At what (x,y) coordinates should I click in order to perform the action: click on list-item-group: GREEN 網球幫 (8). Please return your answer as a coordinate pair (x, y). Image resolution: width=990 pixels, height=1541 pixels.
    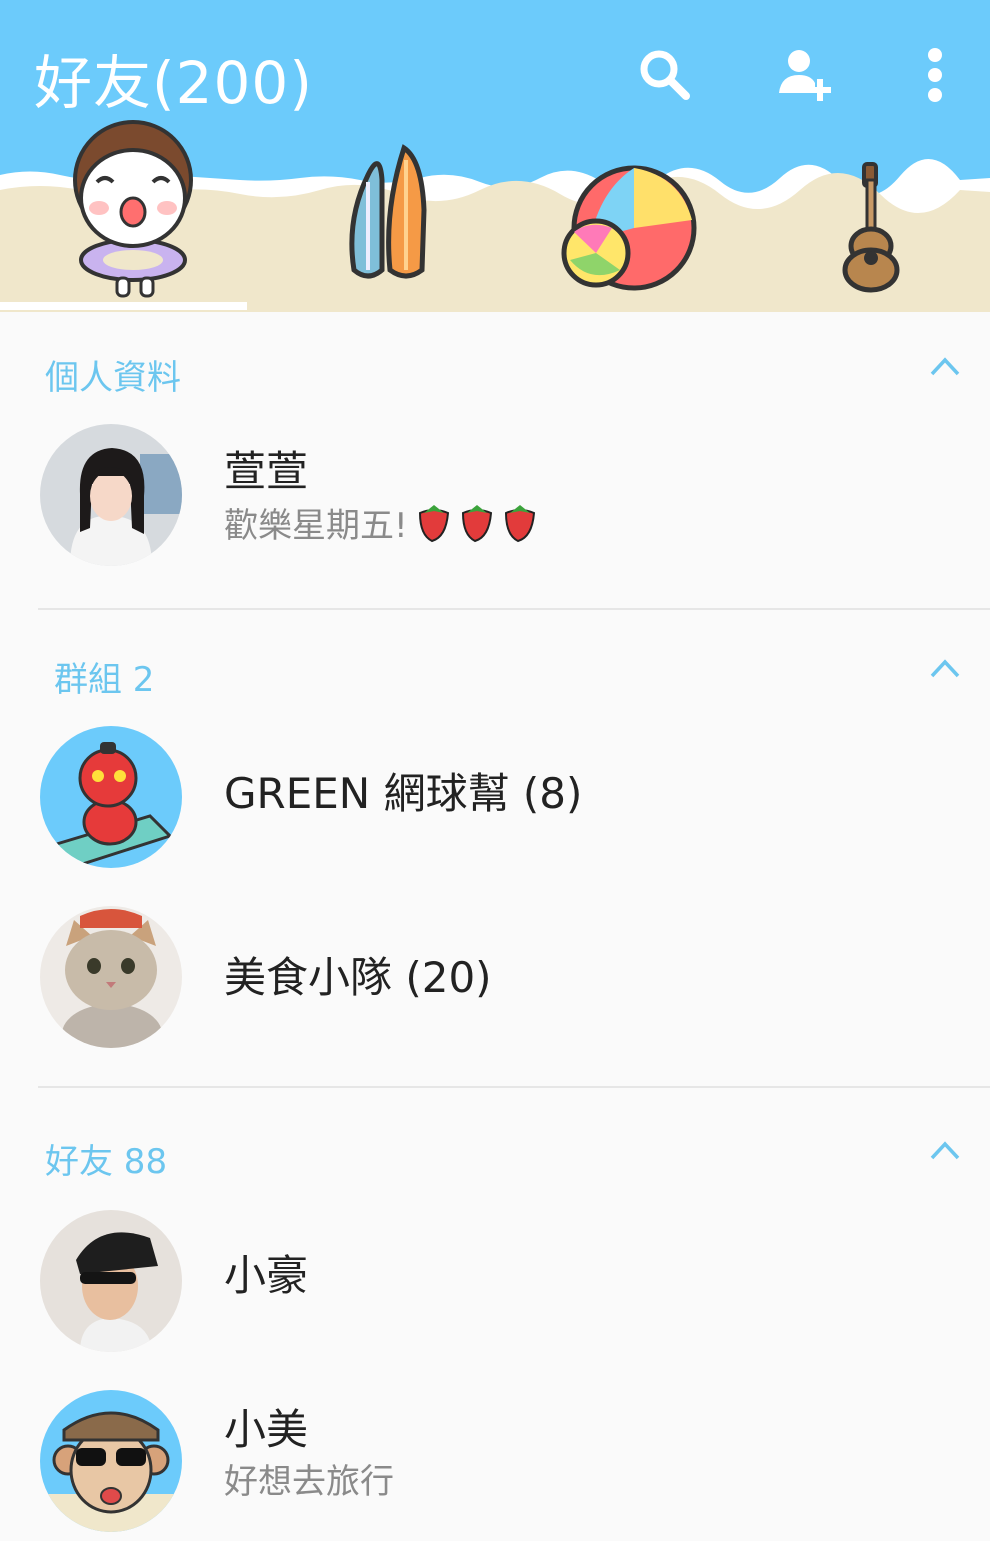
    Looking at the image, I should click on (495, 812).